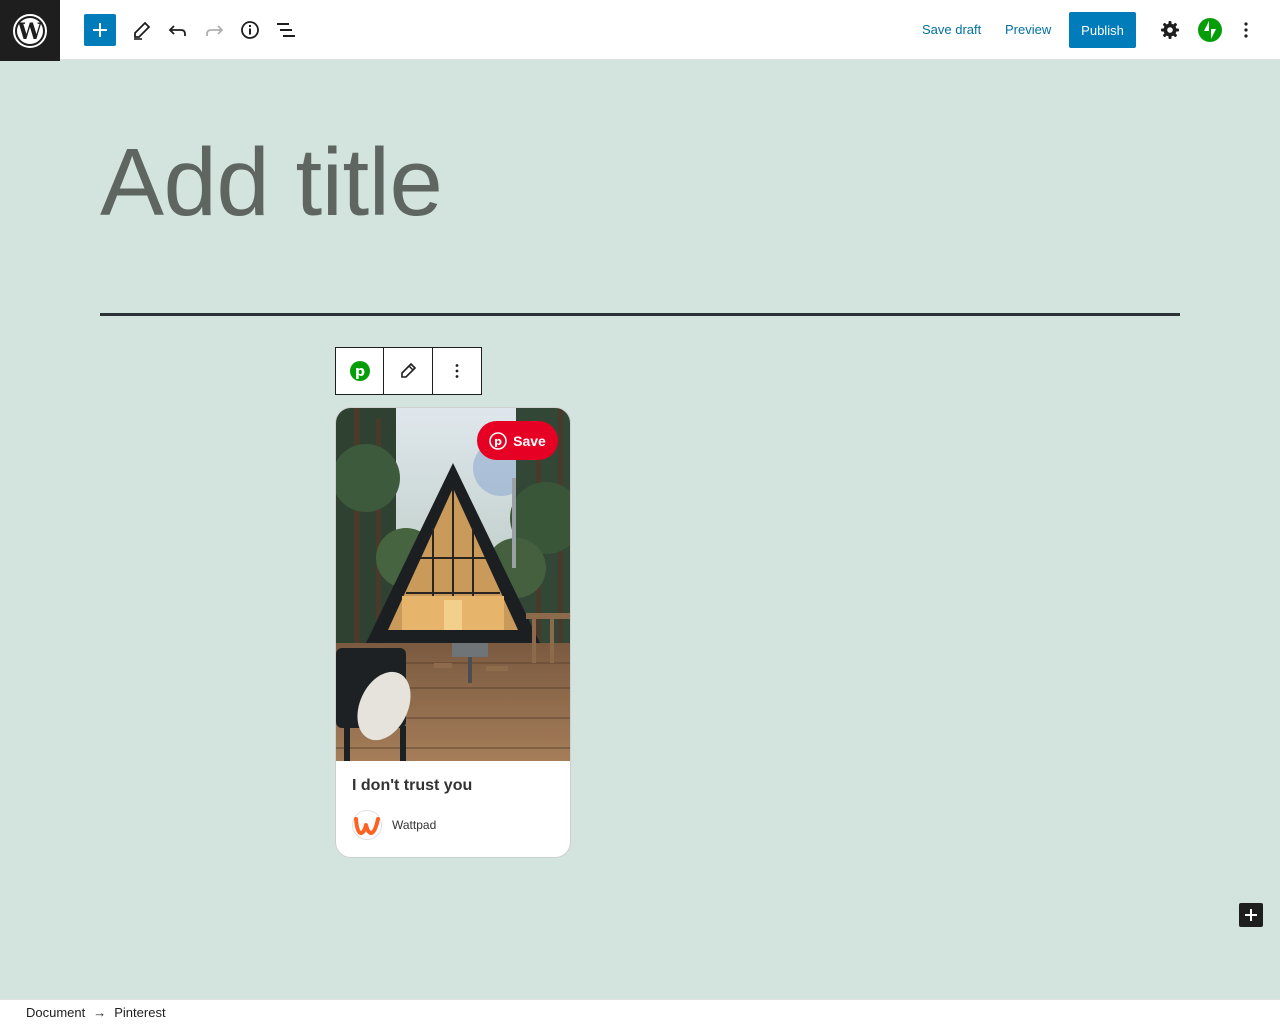  I want to click on breadcrumb: Document → Pinterest, so click(640, 1011).